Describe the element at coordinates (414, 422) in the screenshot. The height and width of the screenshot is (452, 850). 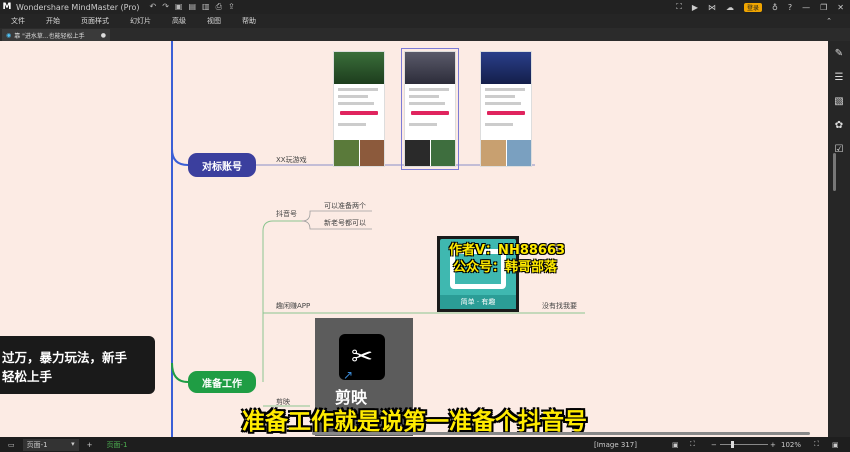
I see `video-subtitle: 准备工作就是说第一准备个抖音号` at that location.